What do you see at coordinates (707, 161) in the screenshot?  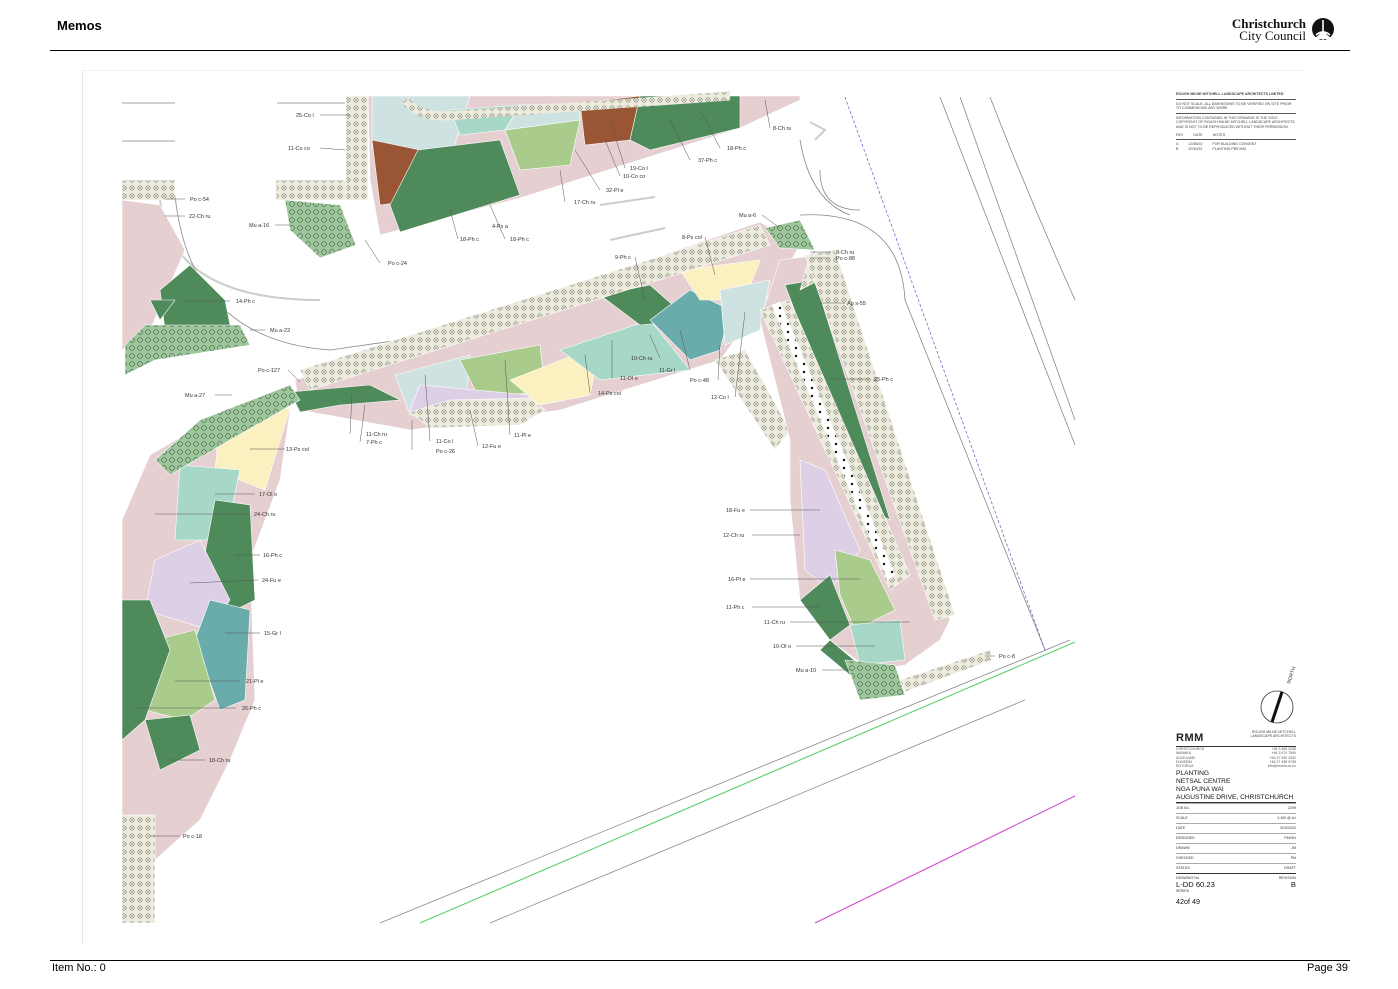 I see `plant-label: 37-Ph c` at bounding box center [707, 161].